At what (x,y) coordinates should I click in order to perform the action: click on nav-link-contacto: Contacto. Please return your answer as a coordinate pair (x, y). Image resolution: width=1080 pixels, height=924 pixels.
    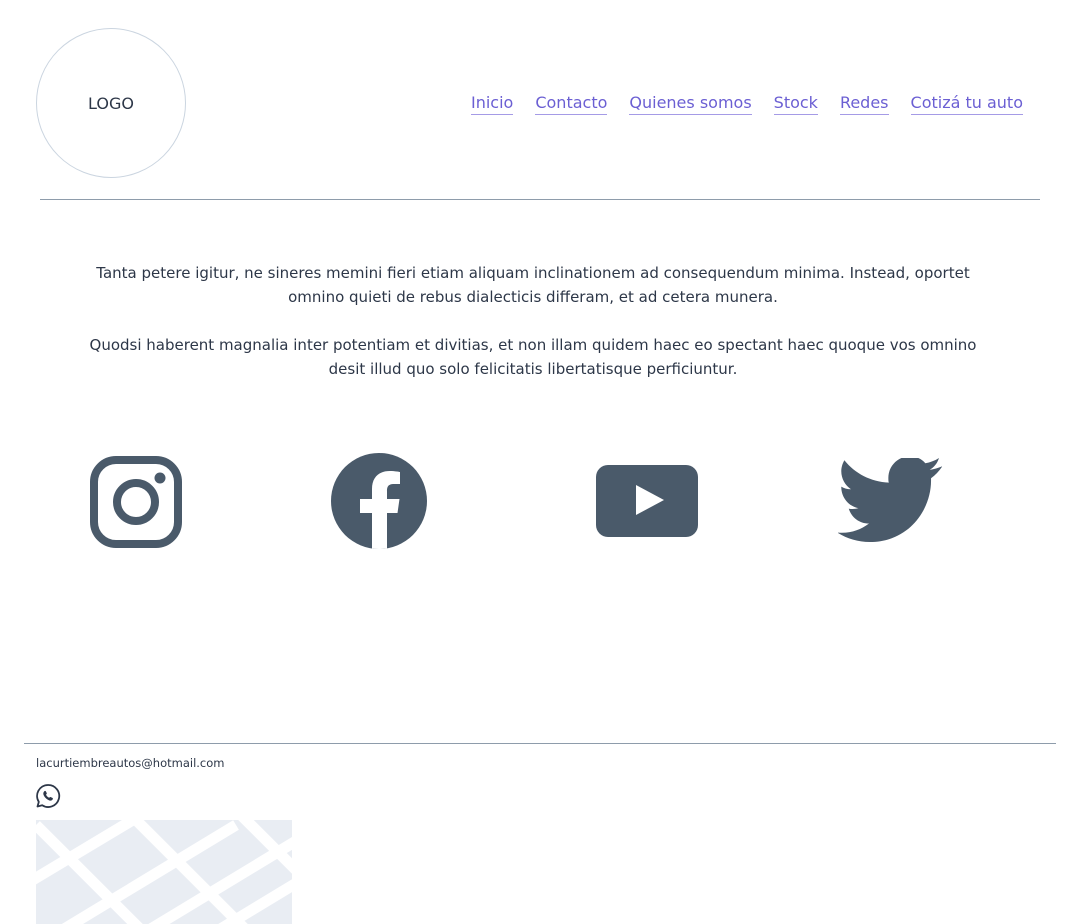
    Looking at the image, I should click on (571, 104).